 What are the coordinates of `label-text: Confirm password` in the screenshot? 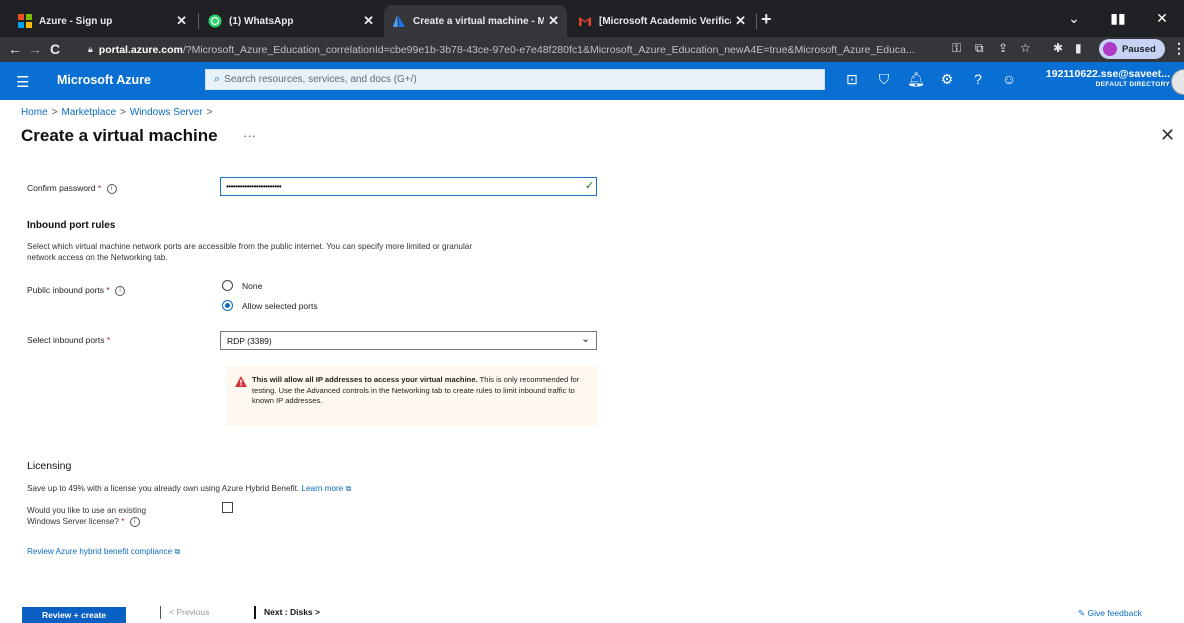 It's located at (61, 188).